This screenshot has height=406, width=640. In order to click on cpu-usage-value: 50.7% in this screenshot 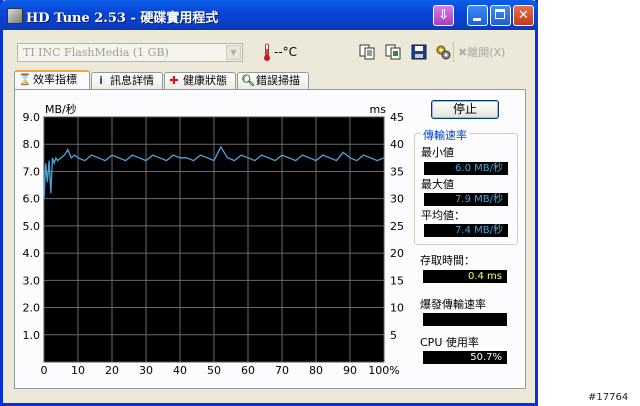, I will do `click(465, 357)`.